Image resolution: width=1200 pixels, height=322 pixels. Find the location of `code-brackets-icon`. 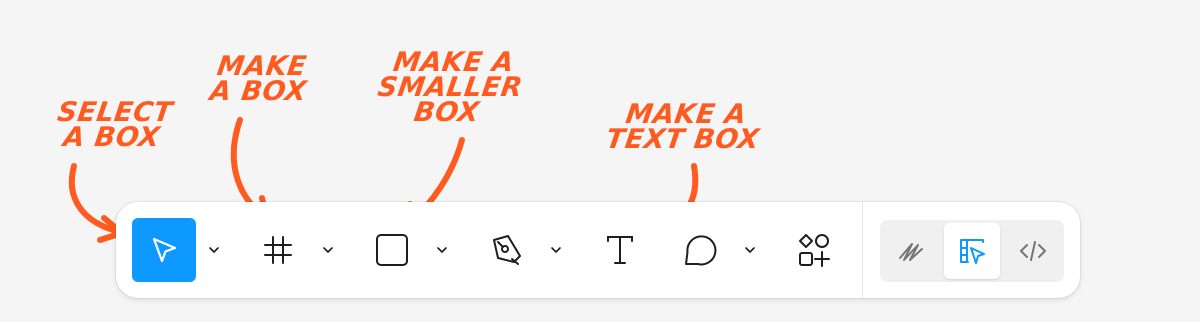

code-brackets-icon is located at coordinates (1033, 251).